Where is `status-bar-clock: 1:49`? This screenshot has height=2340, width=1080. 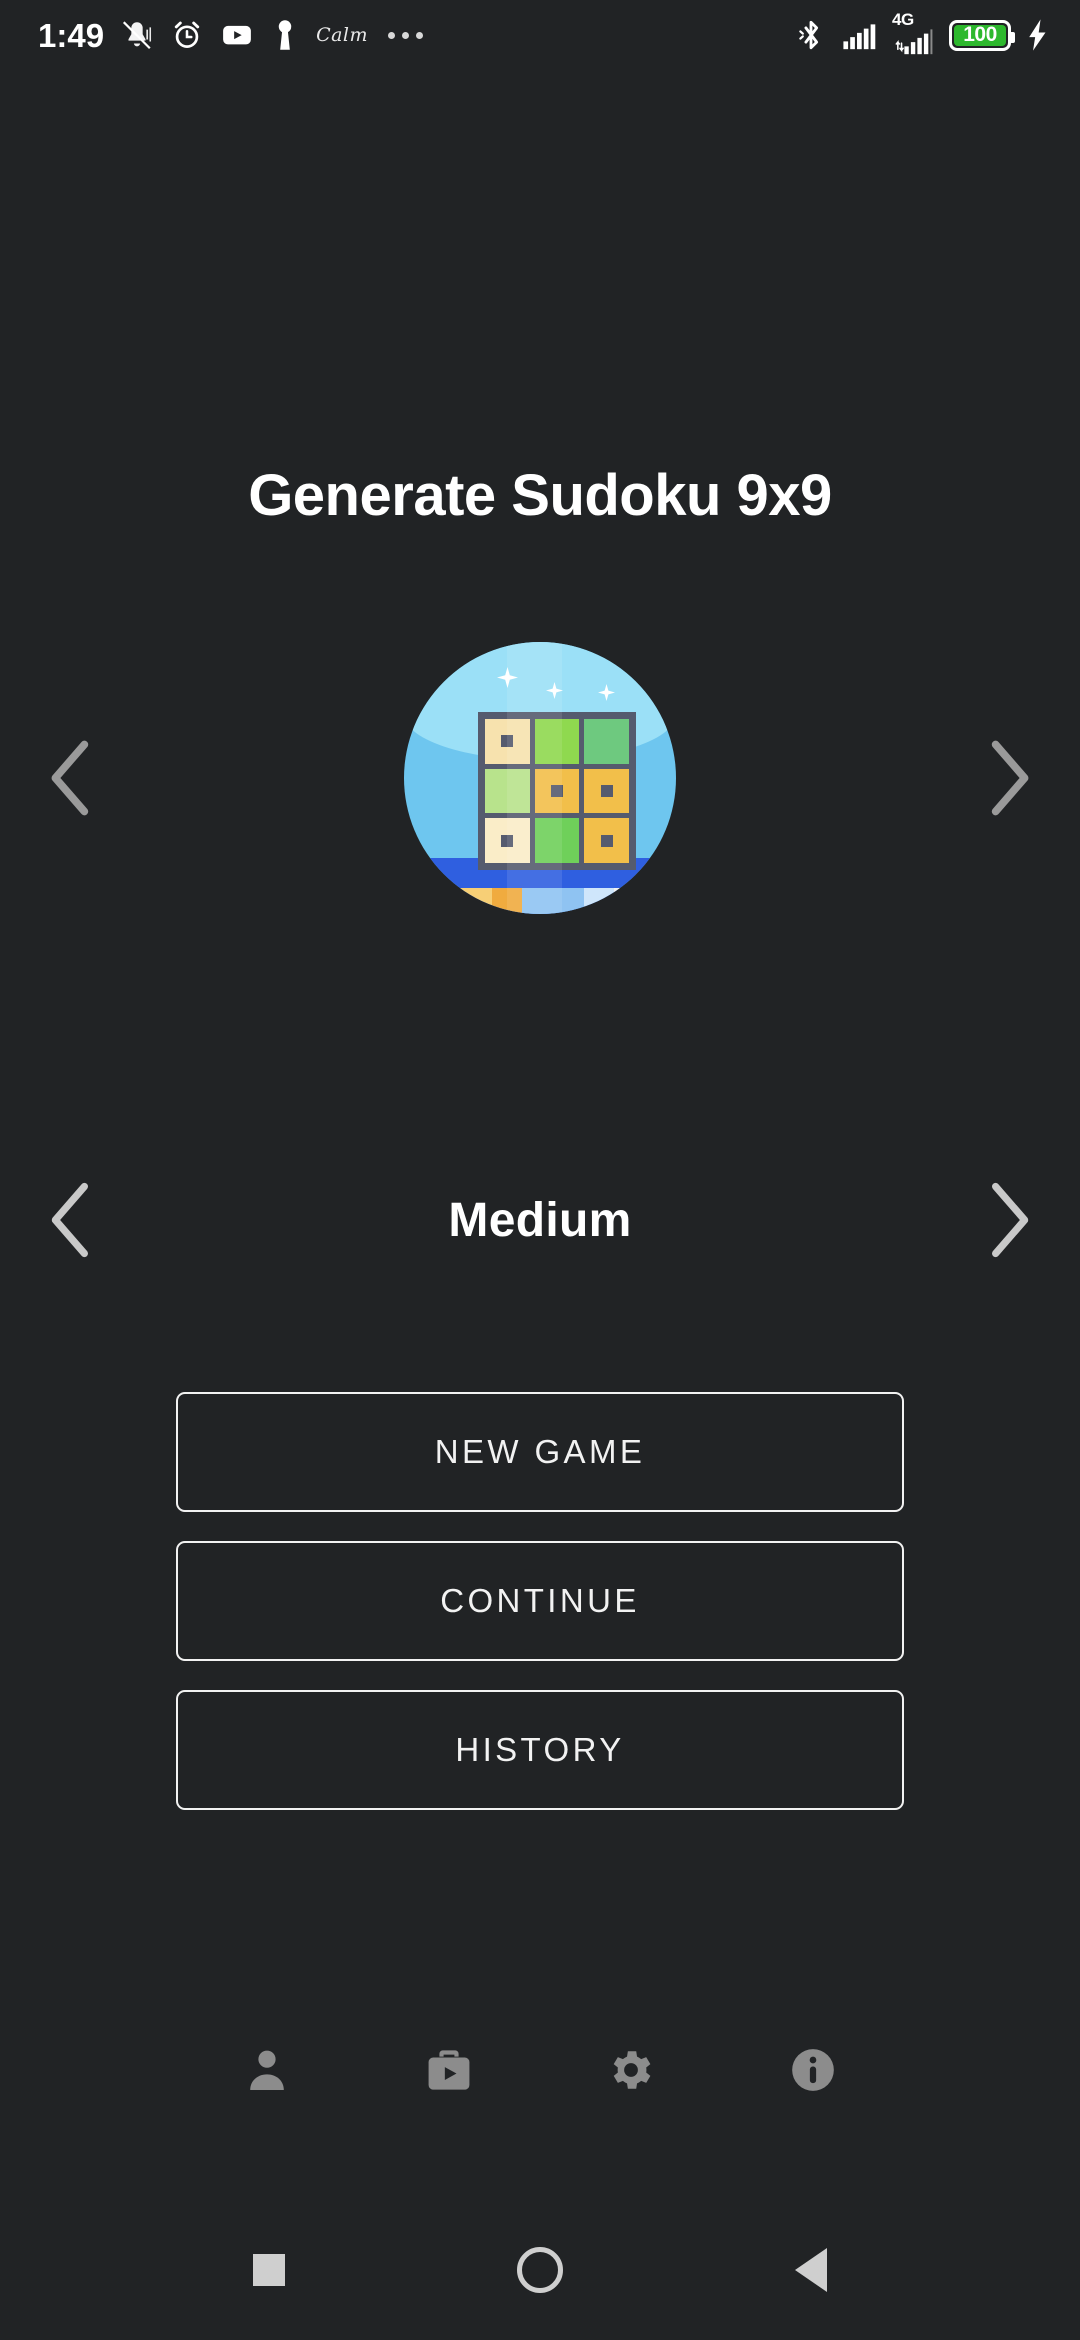
status-bar-clock: 1:49 is located at coordinates (71, 35).